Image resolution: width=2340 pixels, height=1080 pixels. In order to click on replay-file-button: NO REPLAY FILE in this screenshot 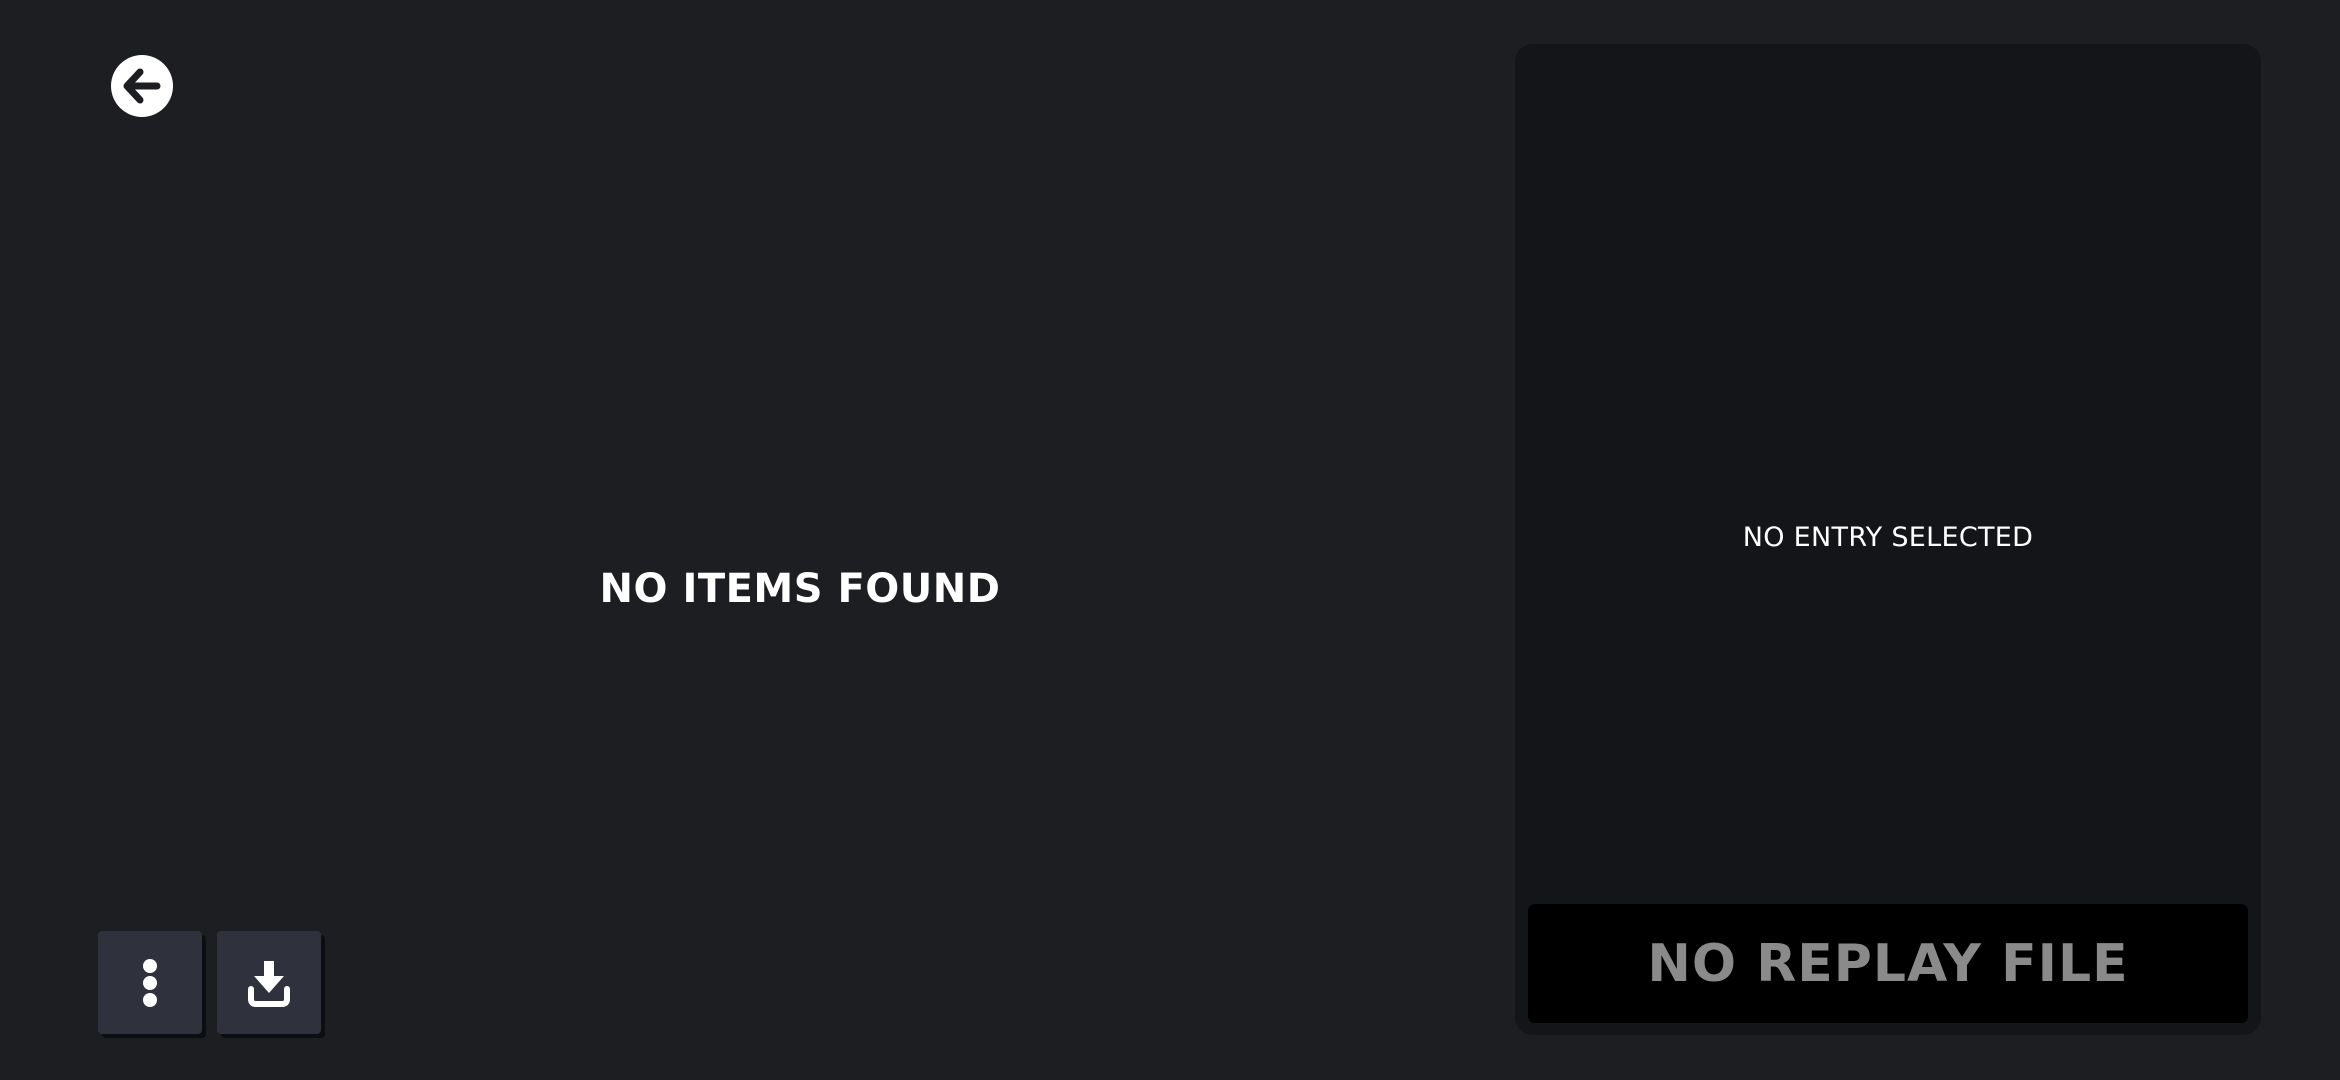, I will do `click(1888, 963)`.